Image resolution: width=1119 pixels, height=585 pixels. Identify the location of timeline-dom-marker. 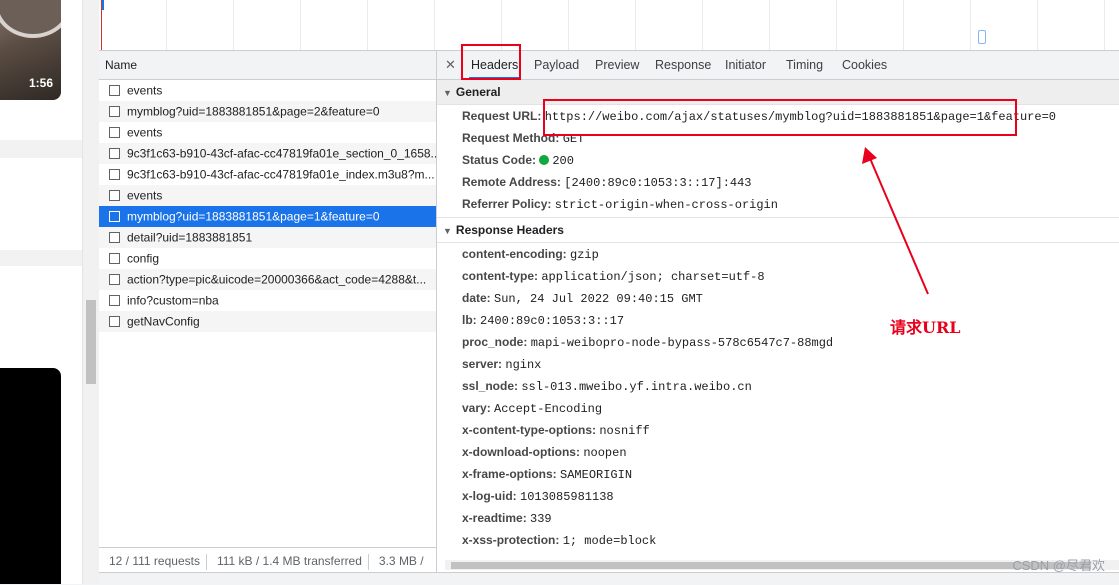
(103, 5).